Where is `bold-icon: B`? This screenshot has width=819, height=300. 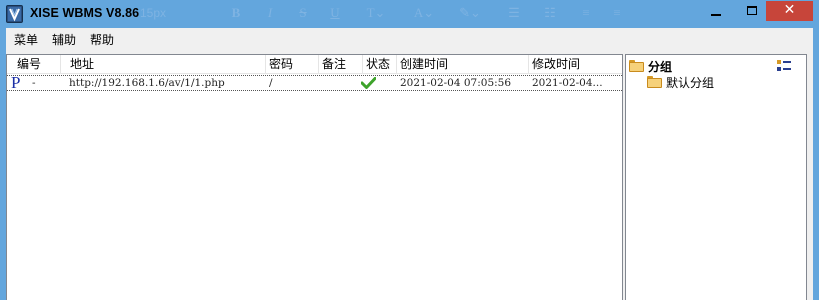
bold-icon: B is located at coordinates (236, 12).